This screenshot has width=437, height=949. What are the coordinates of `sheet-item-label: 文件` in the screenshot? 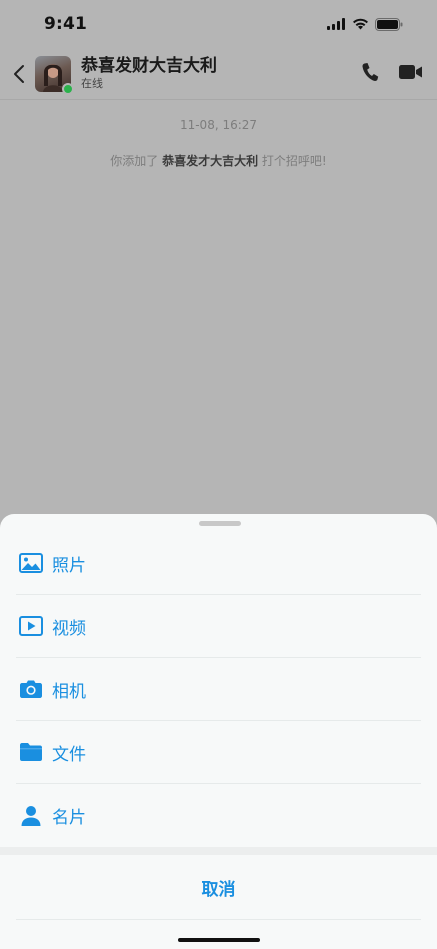 It's located at (69, 754).